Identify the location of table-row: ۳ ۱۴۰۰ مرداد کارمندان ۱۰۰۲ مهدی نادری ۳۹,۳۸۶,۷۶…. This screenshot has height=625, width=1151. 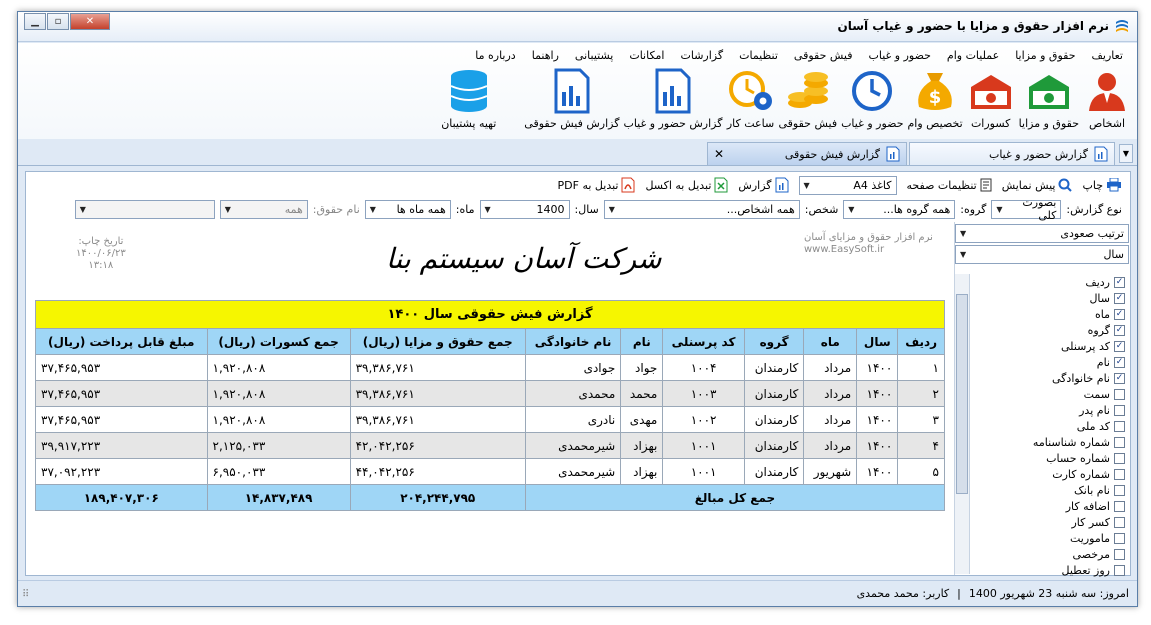
(490, 419).